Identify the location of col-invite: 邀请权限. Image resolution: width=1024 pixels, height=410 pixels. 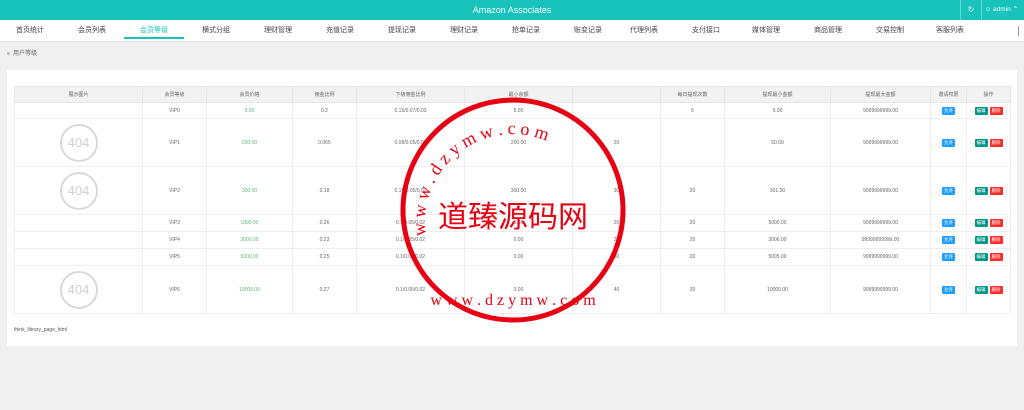
(948, 94).